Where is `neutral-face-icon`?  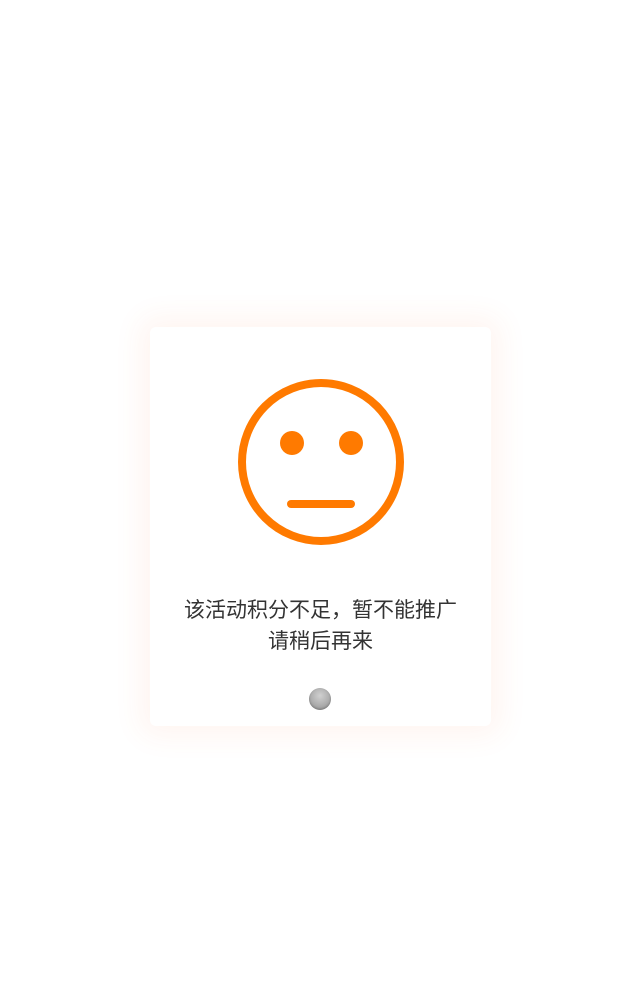 neutral-face-icon is located at coordinates (321, 462).